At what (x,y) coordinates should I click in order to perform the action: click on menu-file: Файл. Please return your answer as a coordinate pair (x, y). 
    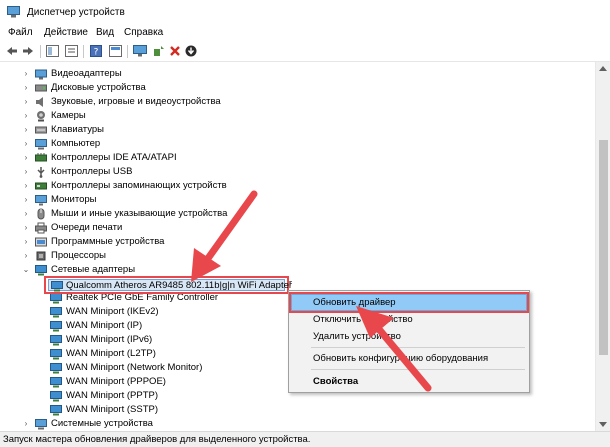
    Looking at the image, I should click on (20, 32).